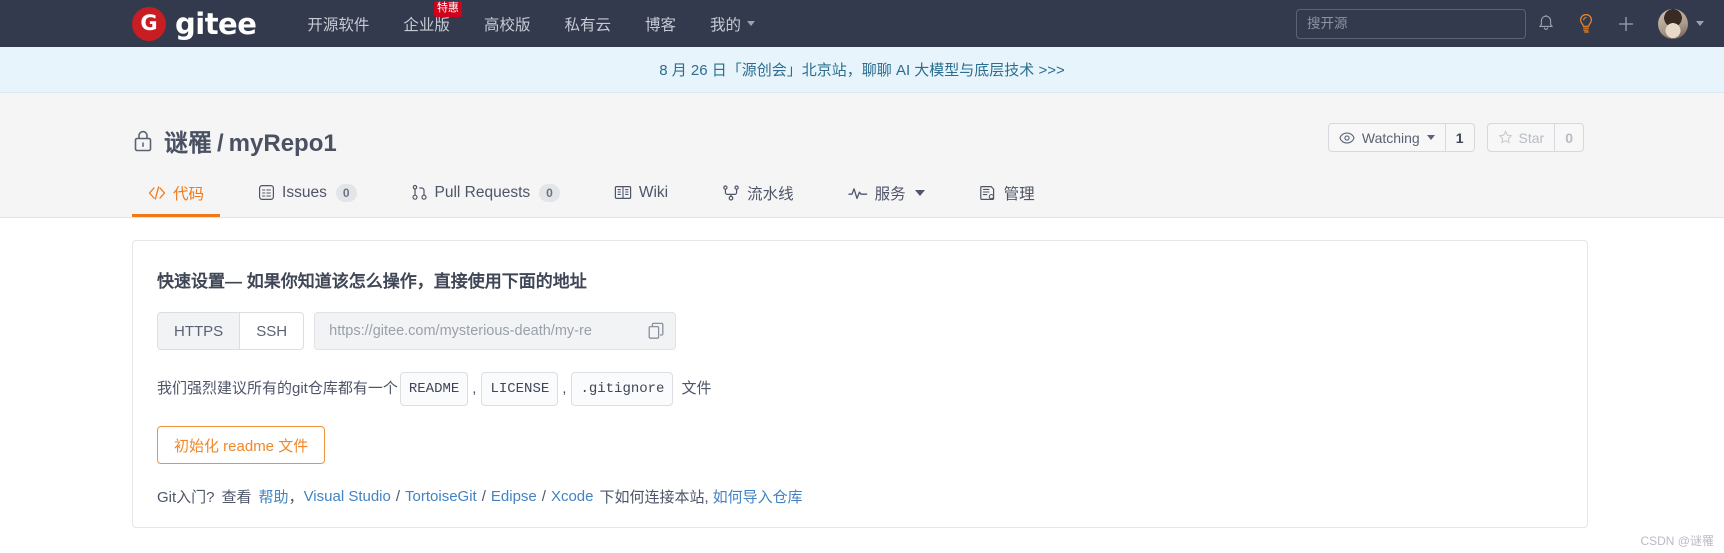 This screenshot has width=1724, height=553. I want to click on watch-button-group: Watching 1, so click(1401, 137).